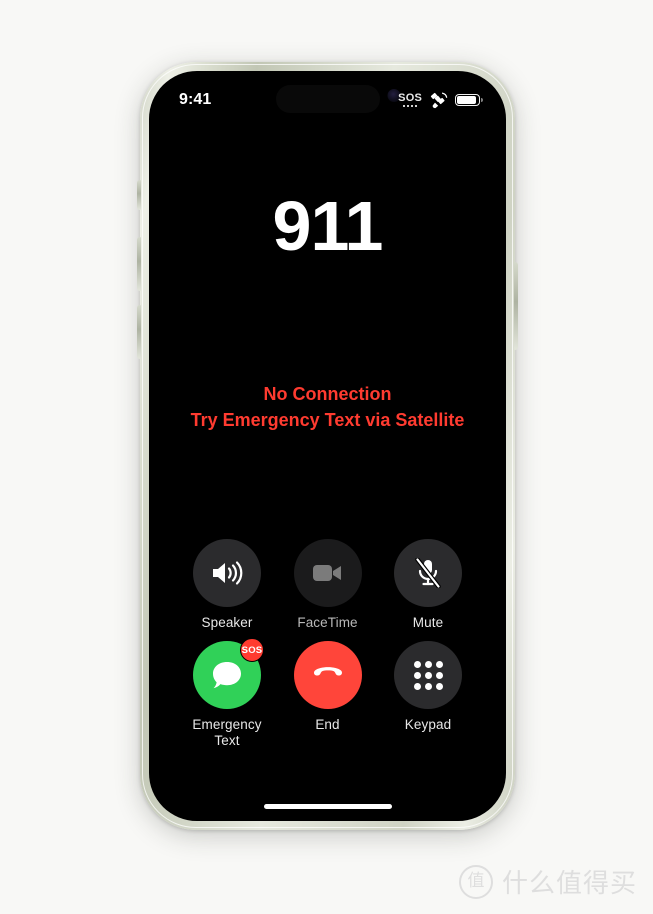 The image size is (653, 914). I want to click on watermark: 值 什么值得买, so click(547, 881).